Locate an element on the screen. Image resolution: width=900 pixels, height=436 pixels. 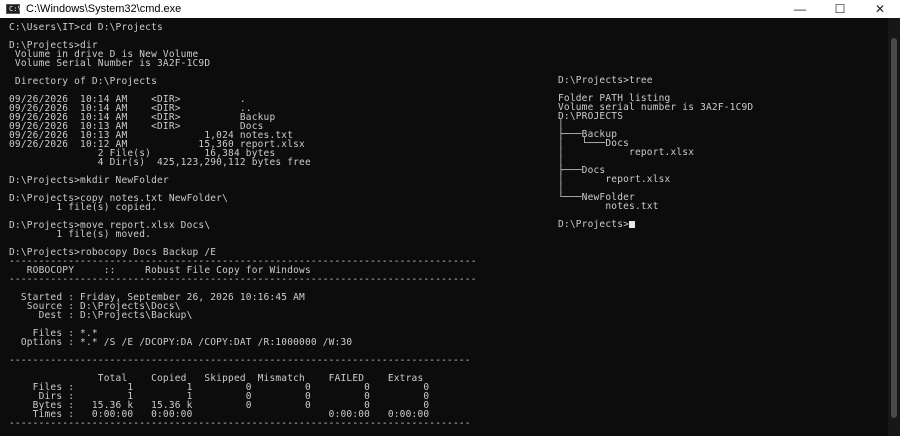
cmd-icon: C:\ is located at coordinates (14, 9).